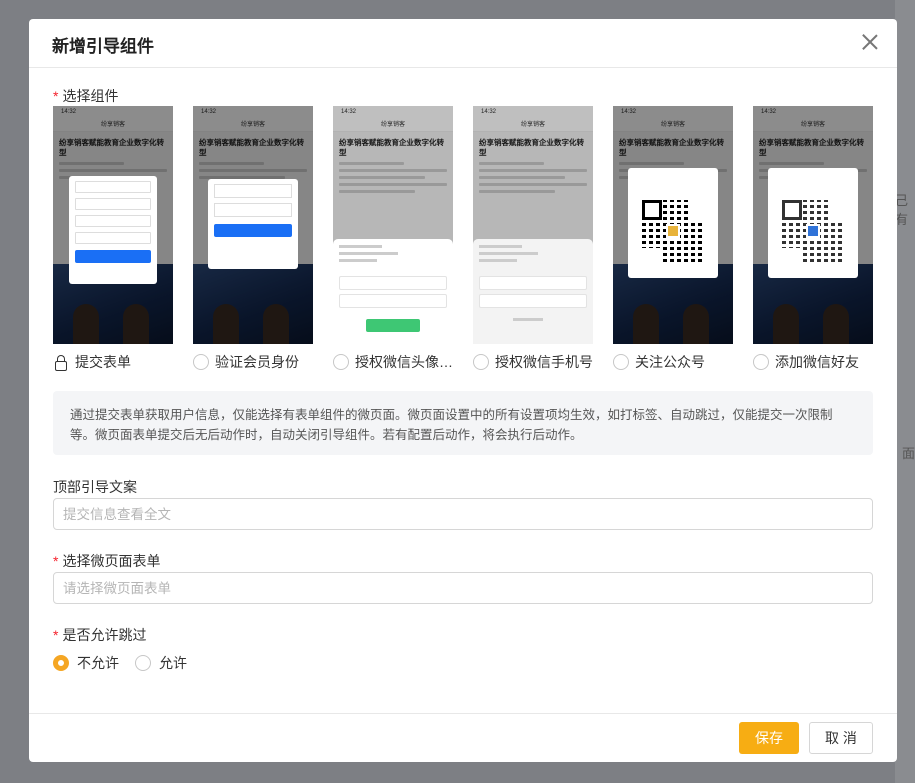 The image size is (915, 783). I want to click on card-option: 添加微信好友, so click(813, 362).